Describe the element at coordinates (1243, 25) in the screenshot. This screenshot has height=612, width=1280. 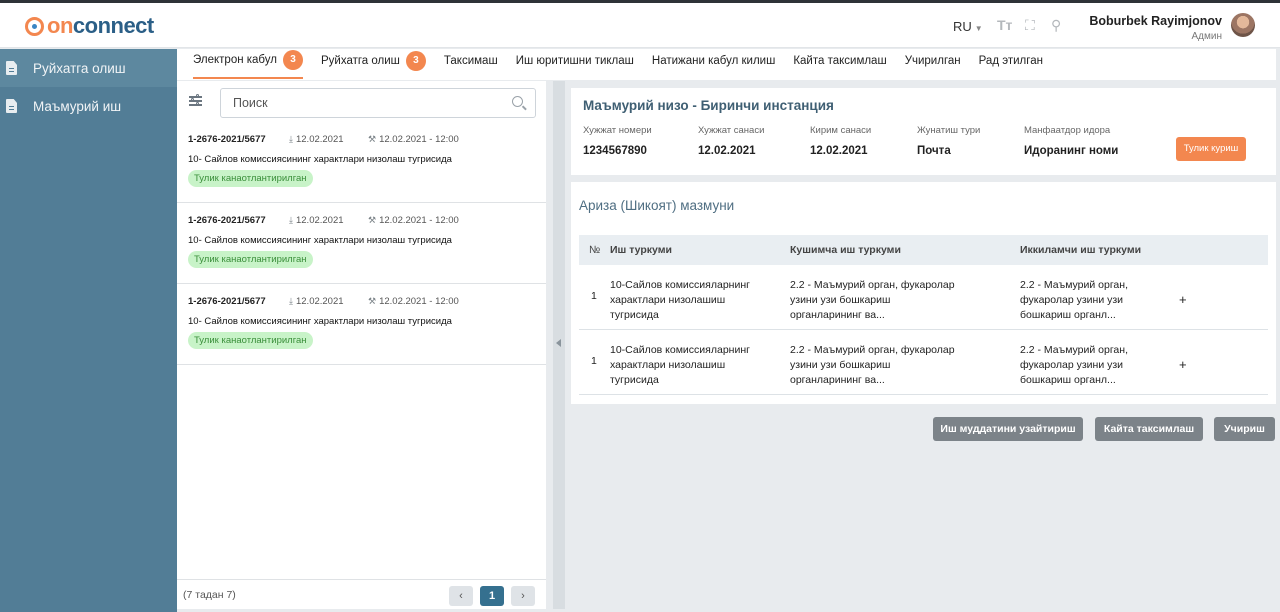
I see `avatar` at that location.